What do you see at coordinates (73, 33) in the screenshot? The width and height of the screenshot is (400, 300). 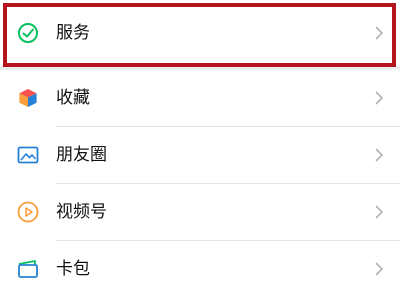 I see `menu-item-label: 服务` at bounding box center [73, 33].